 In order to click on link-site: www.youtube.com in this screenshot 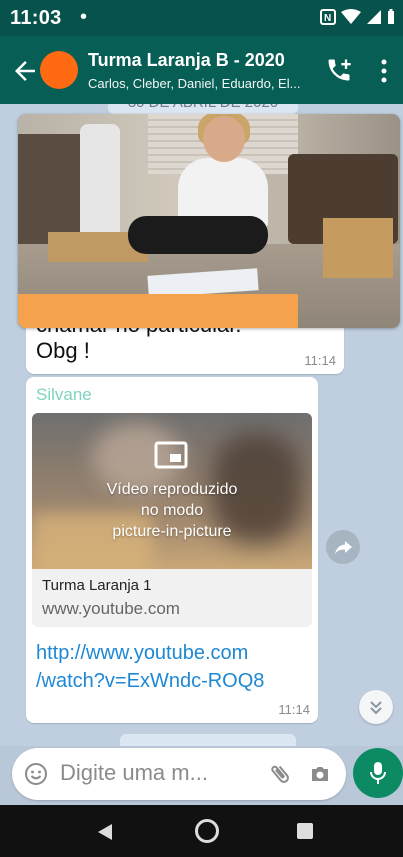, I will do `click(111, 608)`.